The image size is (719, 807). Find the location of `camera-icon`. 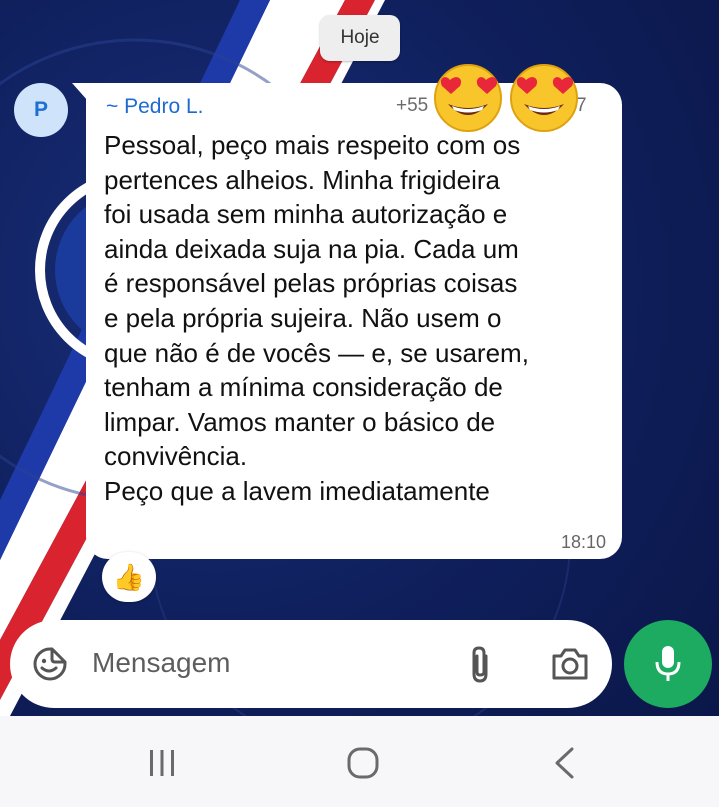

camera-icon is located at coordinates (570, 664).